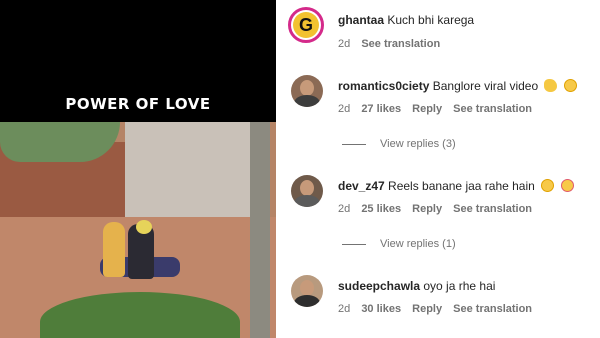 The height and width of the screenshot is (338, 600). What do you see at coordinates (383, 86) in the screenshot?
I see `comment-username: romantics0ciety` at bounding box center [383, 86].